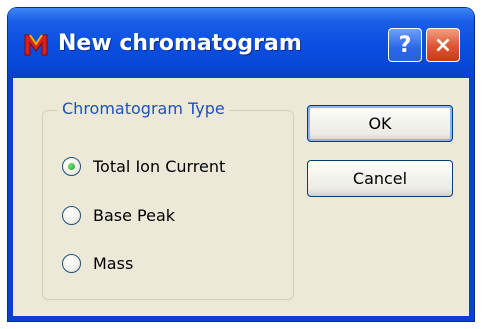 This screenshot has width=482, height=329. I want to click on option-base-peak: Base Peak, so click(118, 215).